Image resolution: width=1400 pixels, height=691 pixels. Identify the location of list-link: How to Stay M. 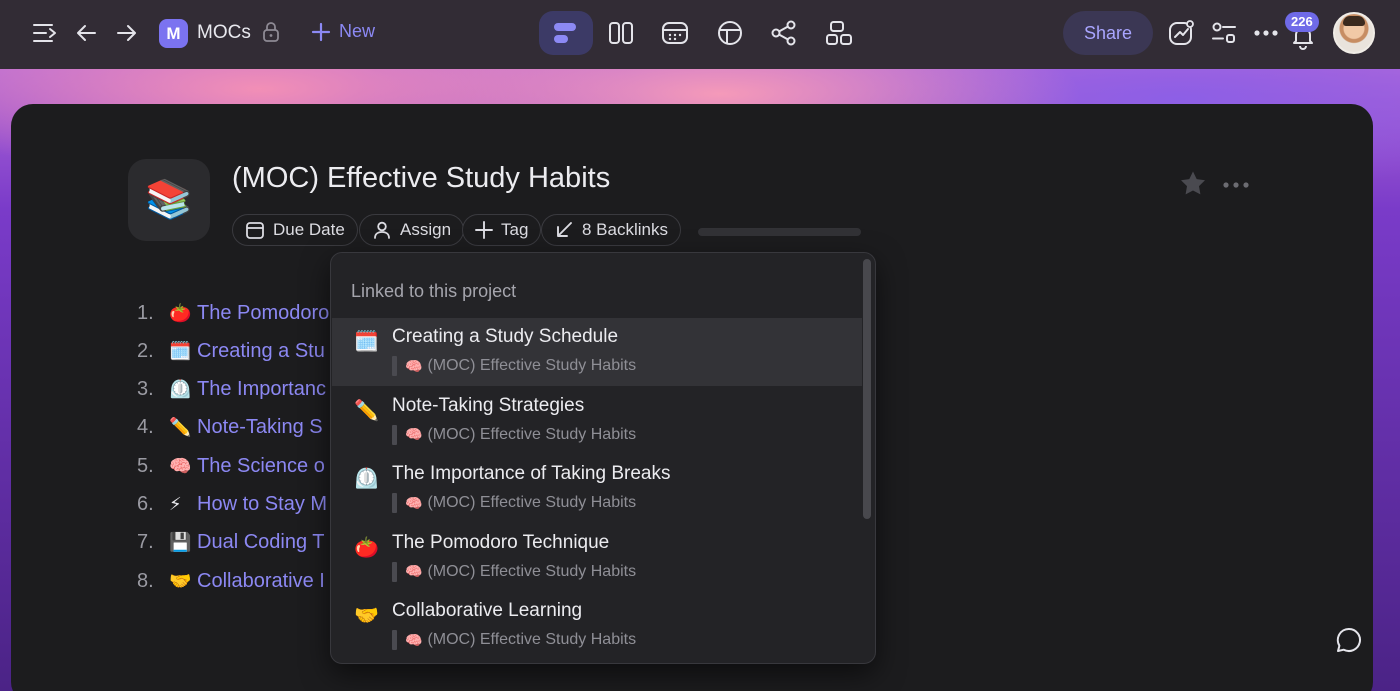
(262, 504).